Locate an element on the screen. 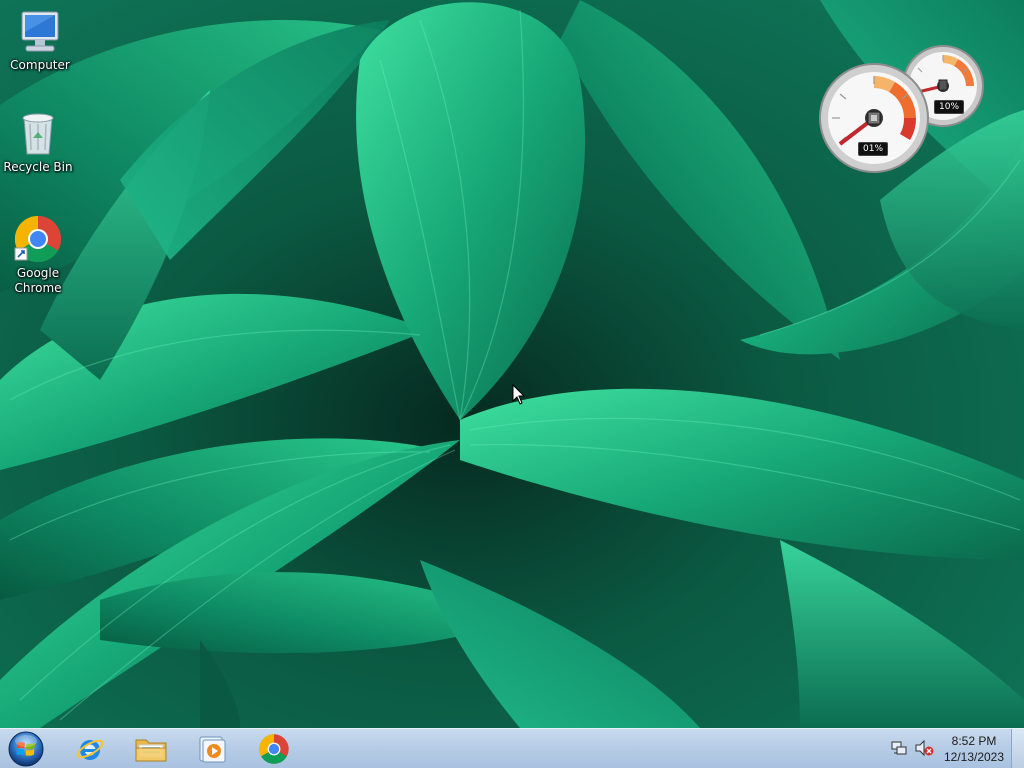 The height and width of the screenshot is (768, 1024). taskbar-internet-explorer is located at coordinates (90, 749).